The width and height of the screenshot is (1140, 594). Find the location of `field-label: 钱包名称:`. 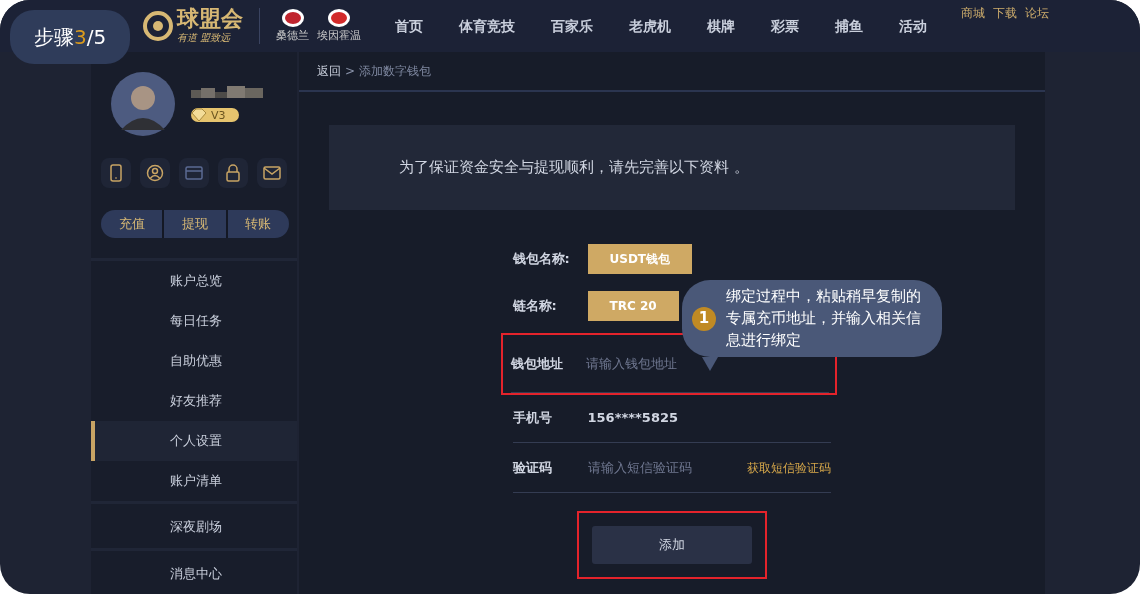

field-label: 钱包名称: is located at coordinates (541, 259).